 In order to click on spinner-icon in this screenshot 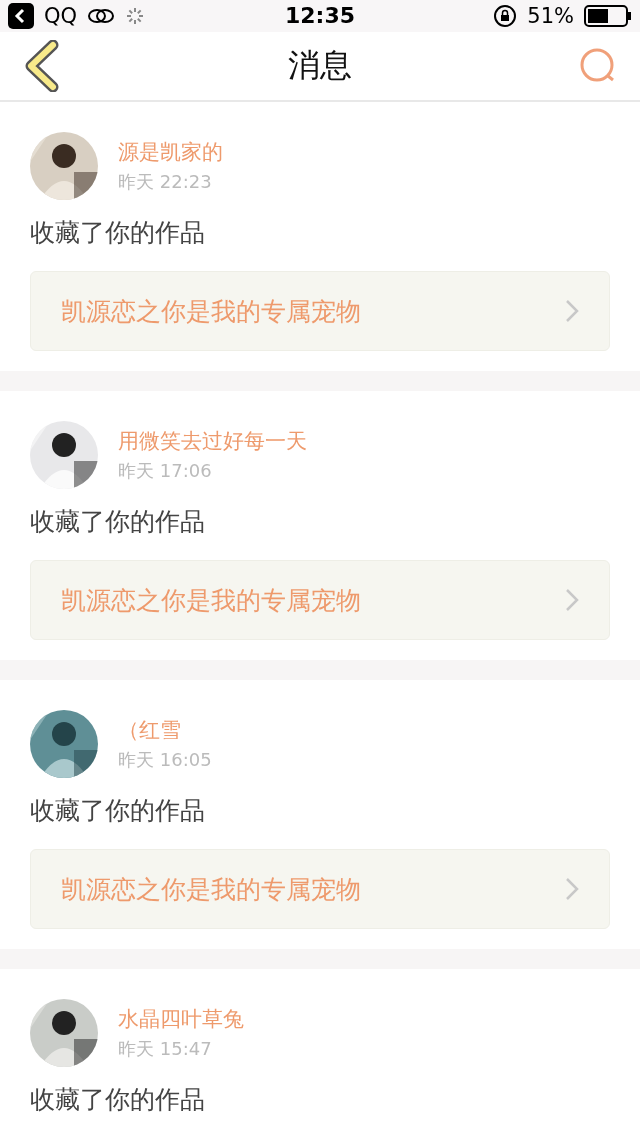, I will do `click(135, 15)`.